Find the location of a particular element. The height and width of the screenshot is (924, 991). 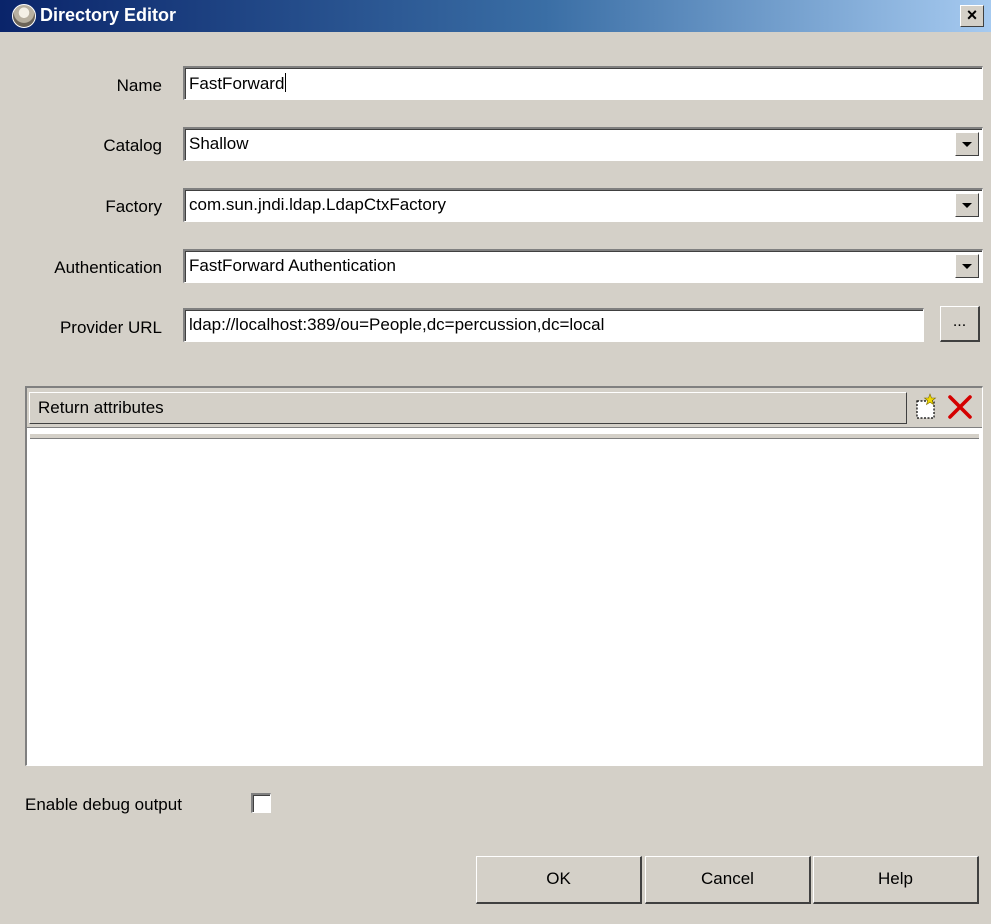

catalog-select-value: Shallow is located at coordinates (219, 143).